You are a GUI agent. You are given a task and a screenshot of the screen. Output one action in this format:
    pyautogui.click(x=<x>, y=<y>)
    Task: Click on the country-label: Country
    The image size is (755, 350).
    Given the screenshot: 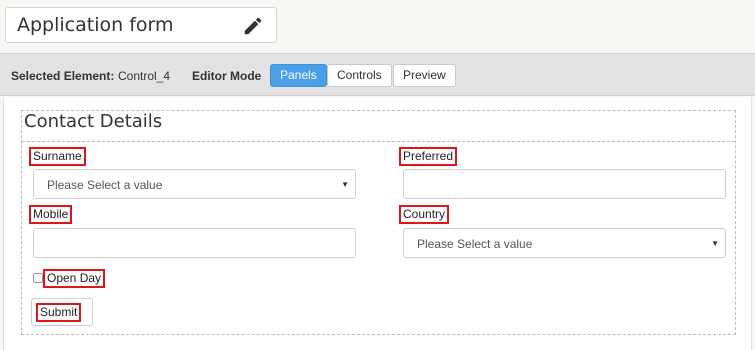 What is the action you would take?
    pyautogui.click(x=424, y=214)
    